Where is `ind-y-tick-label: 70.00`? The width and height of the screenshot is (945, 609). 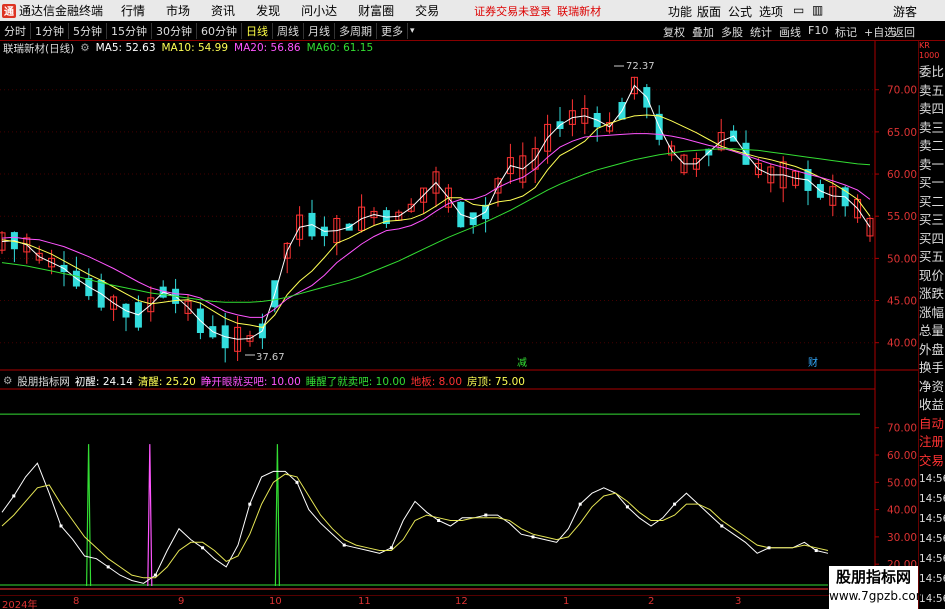
ind-y-tick-label: 70.00 is located at coordinates (902, 429).